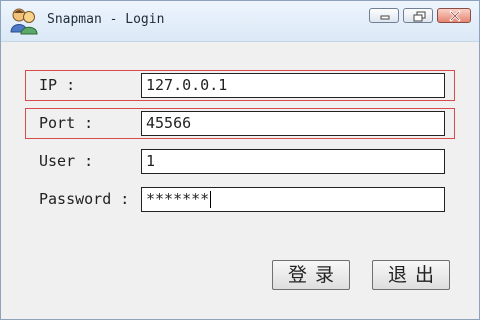  Describe the element at coordinates (178, 199) in the screenshot. I see `password-mask: *******` at that location.